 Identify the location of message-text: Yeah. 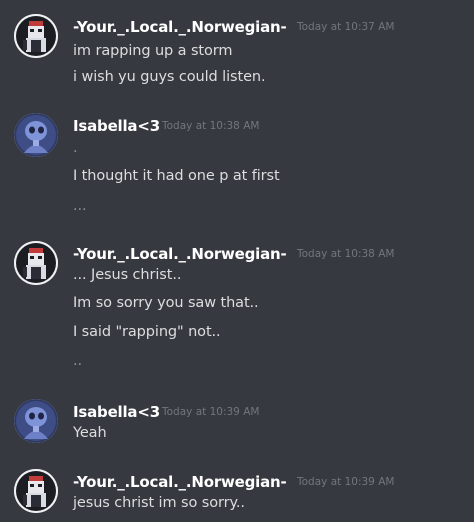
(90, 433).